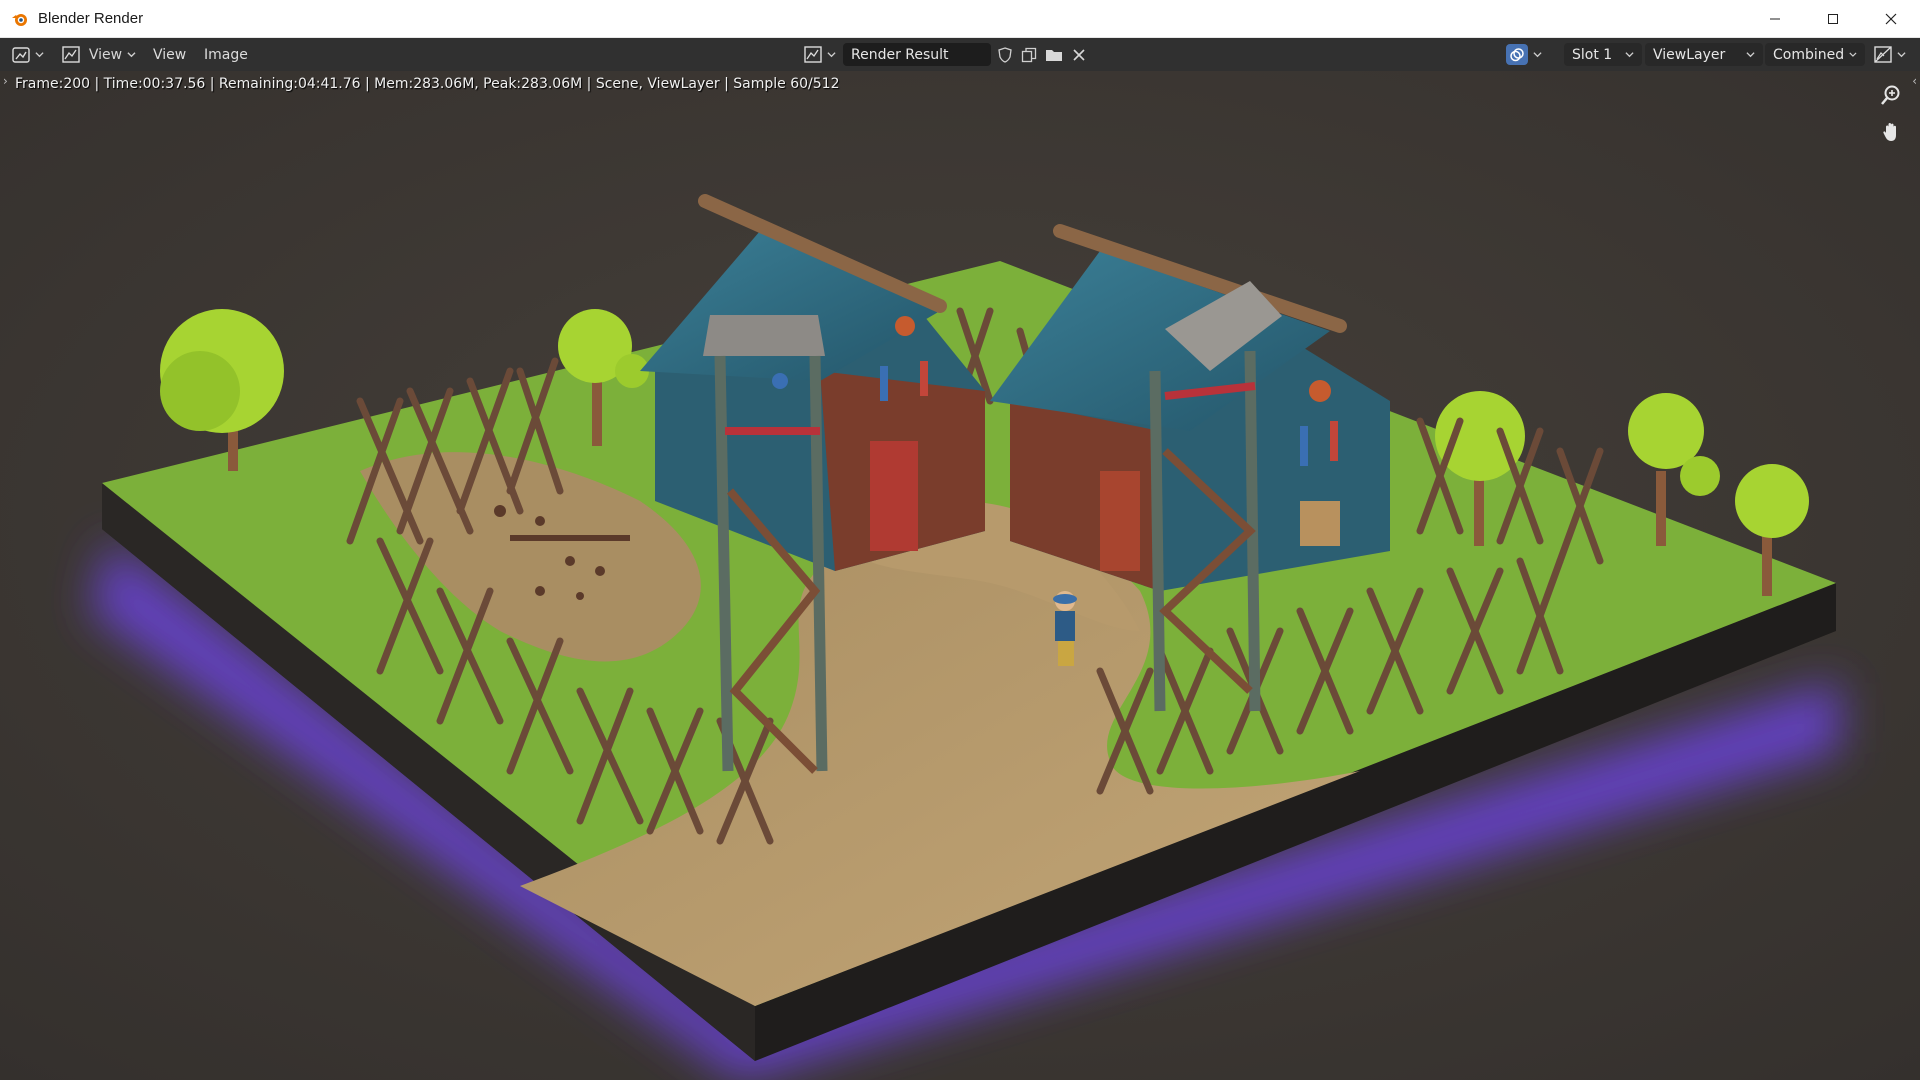 This screenshot has height=1080, width=1920. What do you see at coordinates (813, 54) in the screenshot?
I see `image-browse-icon` at bounding box center [813, 54].